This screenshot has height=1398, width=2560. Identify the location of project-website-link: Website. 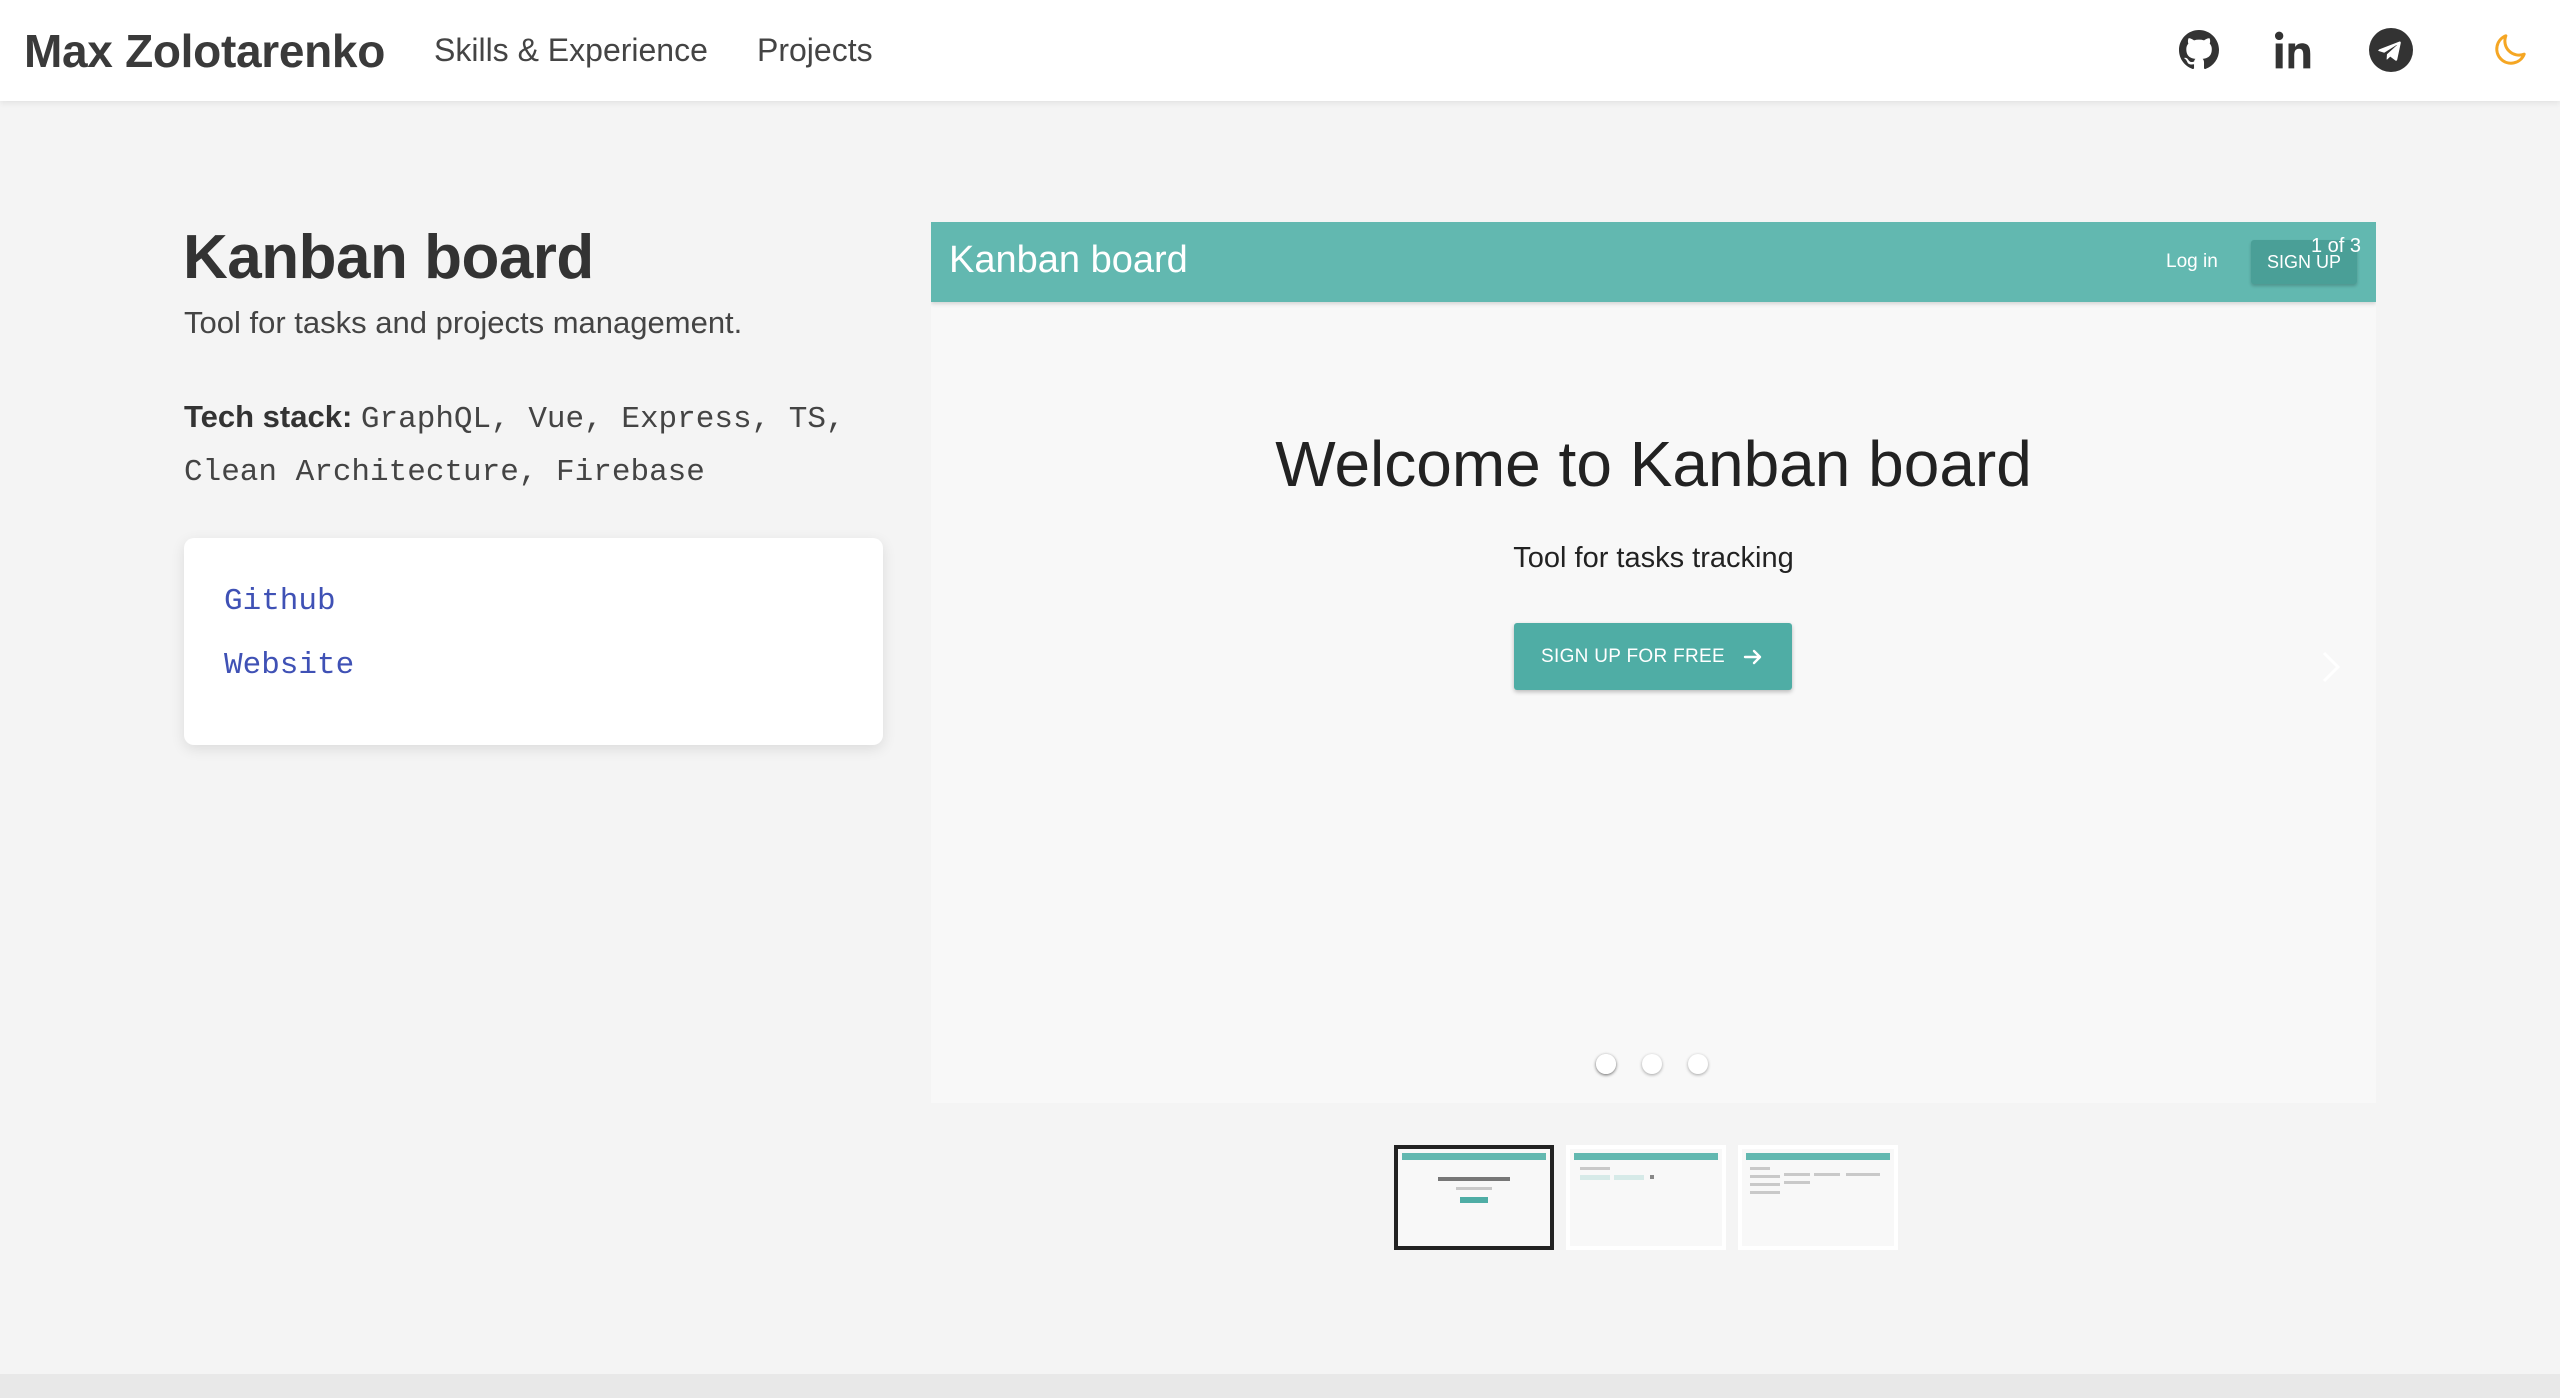
(289, 665).